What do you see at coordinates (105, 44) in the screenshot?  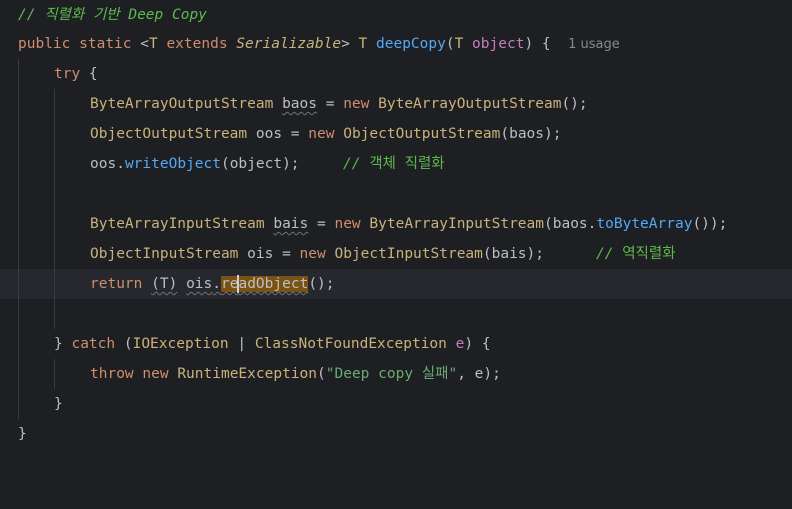 I see `kw-static: static` at bounding box center [105, 44].